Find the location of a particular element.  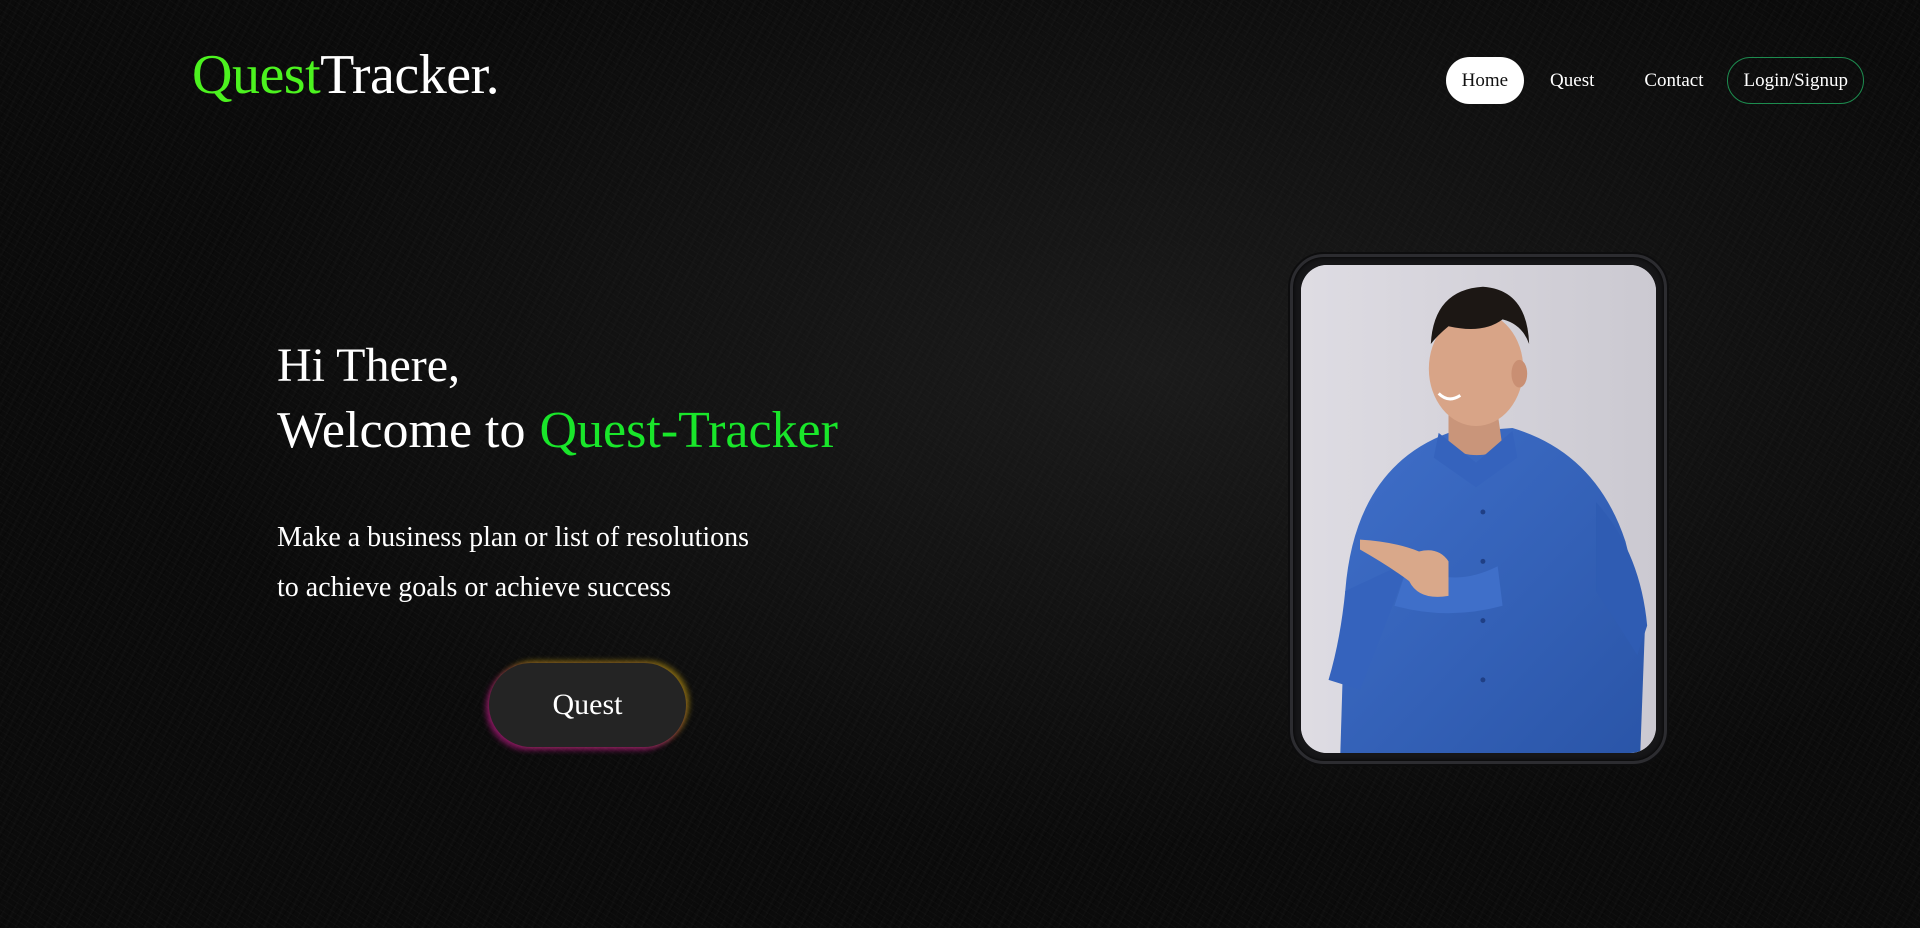

nav-login-signup: Login/Signup is located at coordinates (1795, 80).